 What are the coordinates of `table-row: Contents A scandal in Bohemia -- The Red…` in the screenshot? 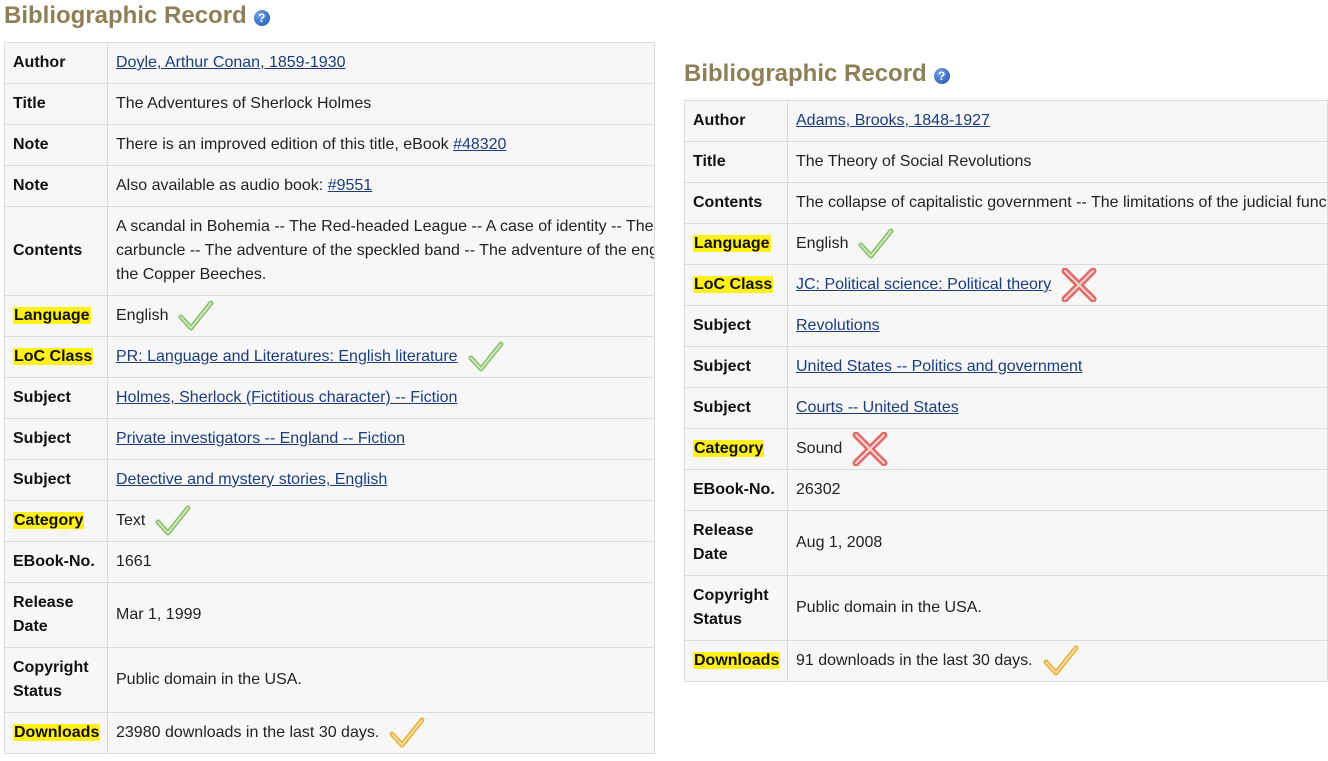 It's located at (329, 251).